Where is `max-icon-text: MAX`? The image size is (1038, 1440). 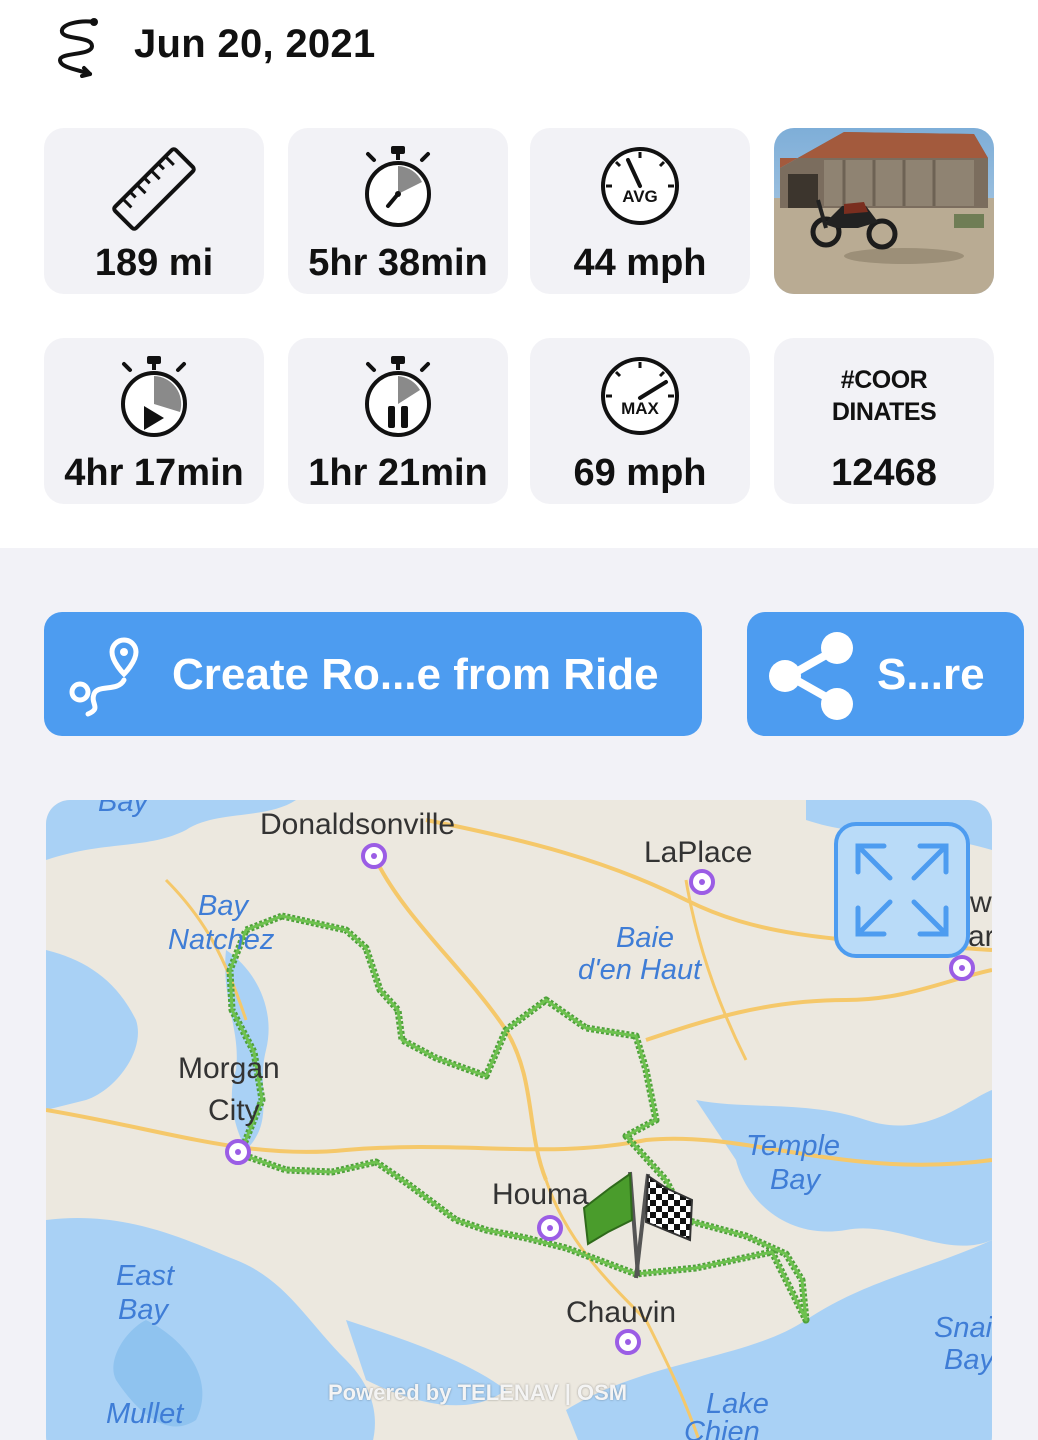
max-icon-text: MAX is located at coordinates (640, 408).